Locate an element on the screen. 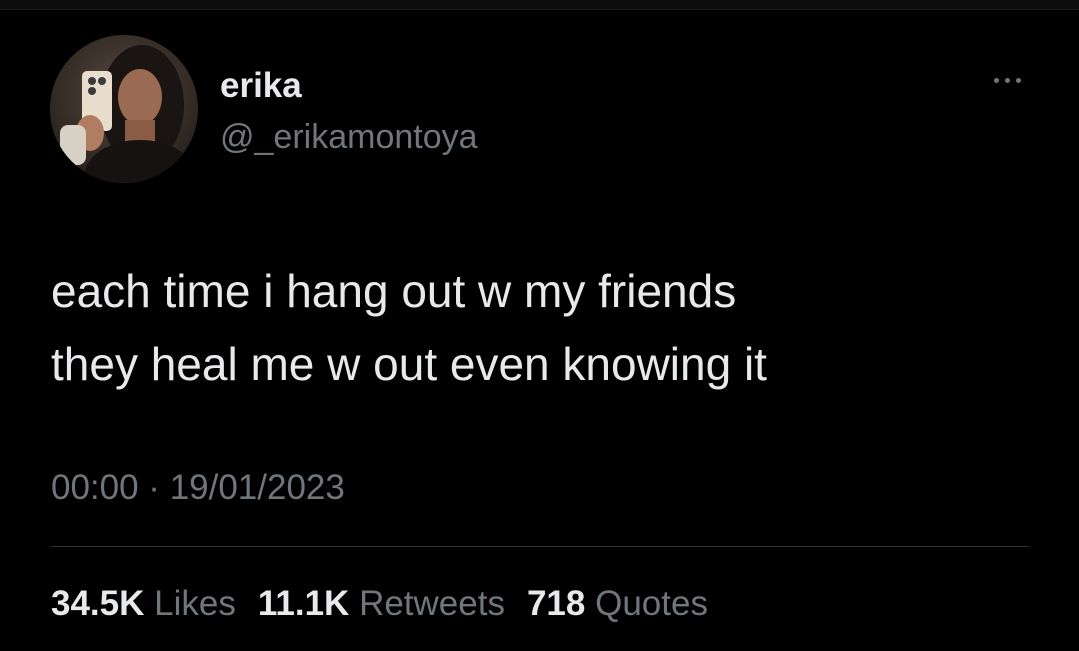  retweets-count: 11.1K is located at coordinates (303, 603).